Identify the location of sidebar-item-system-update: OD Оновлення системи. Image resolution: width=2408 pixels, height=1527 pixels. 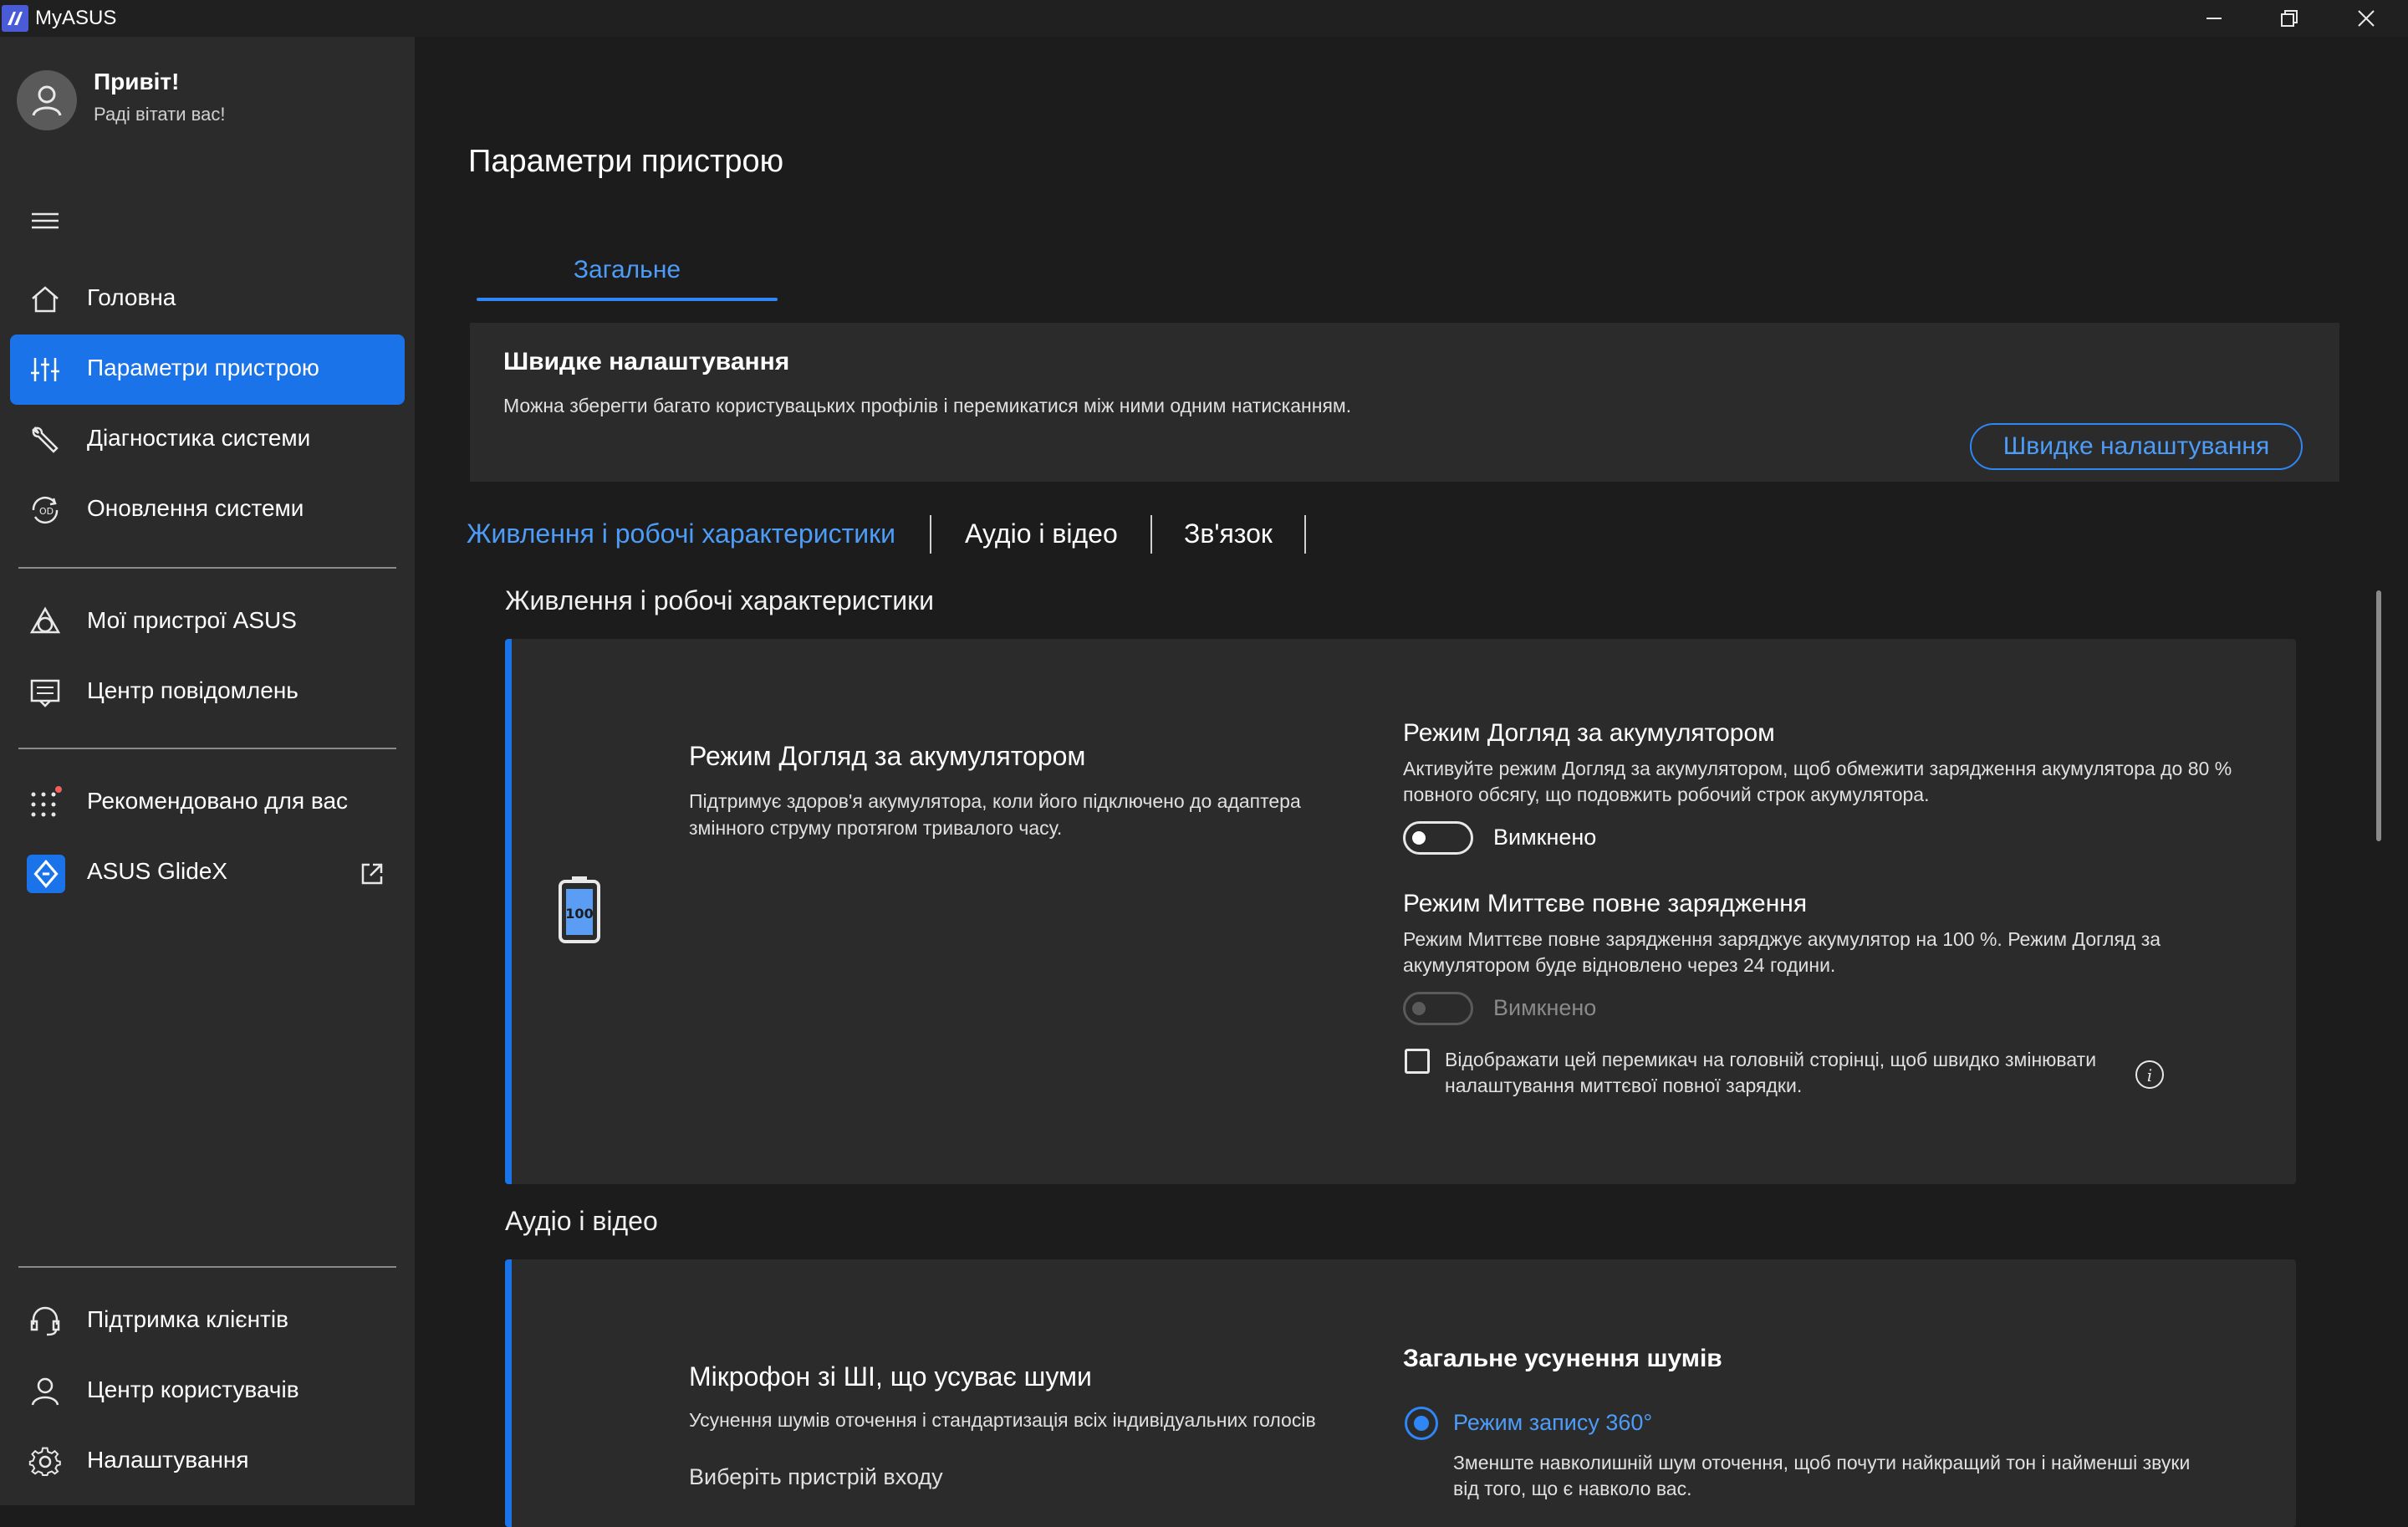
(208, 510).